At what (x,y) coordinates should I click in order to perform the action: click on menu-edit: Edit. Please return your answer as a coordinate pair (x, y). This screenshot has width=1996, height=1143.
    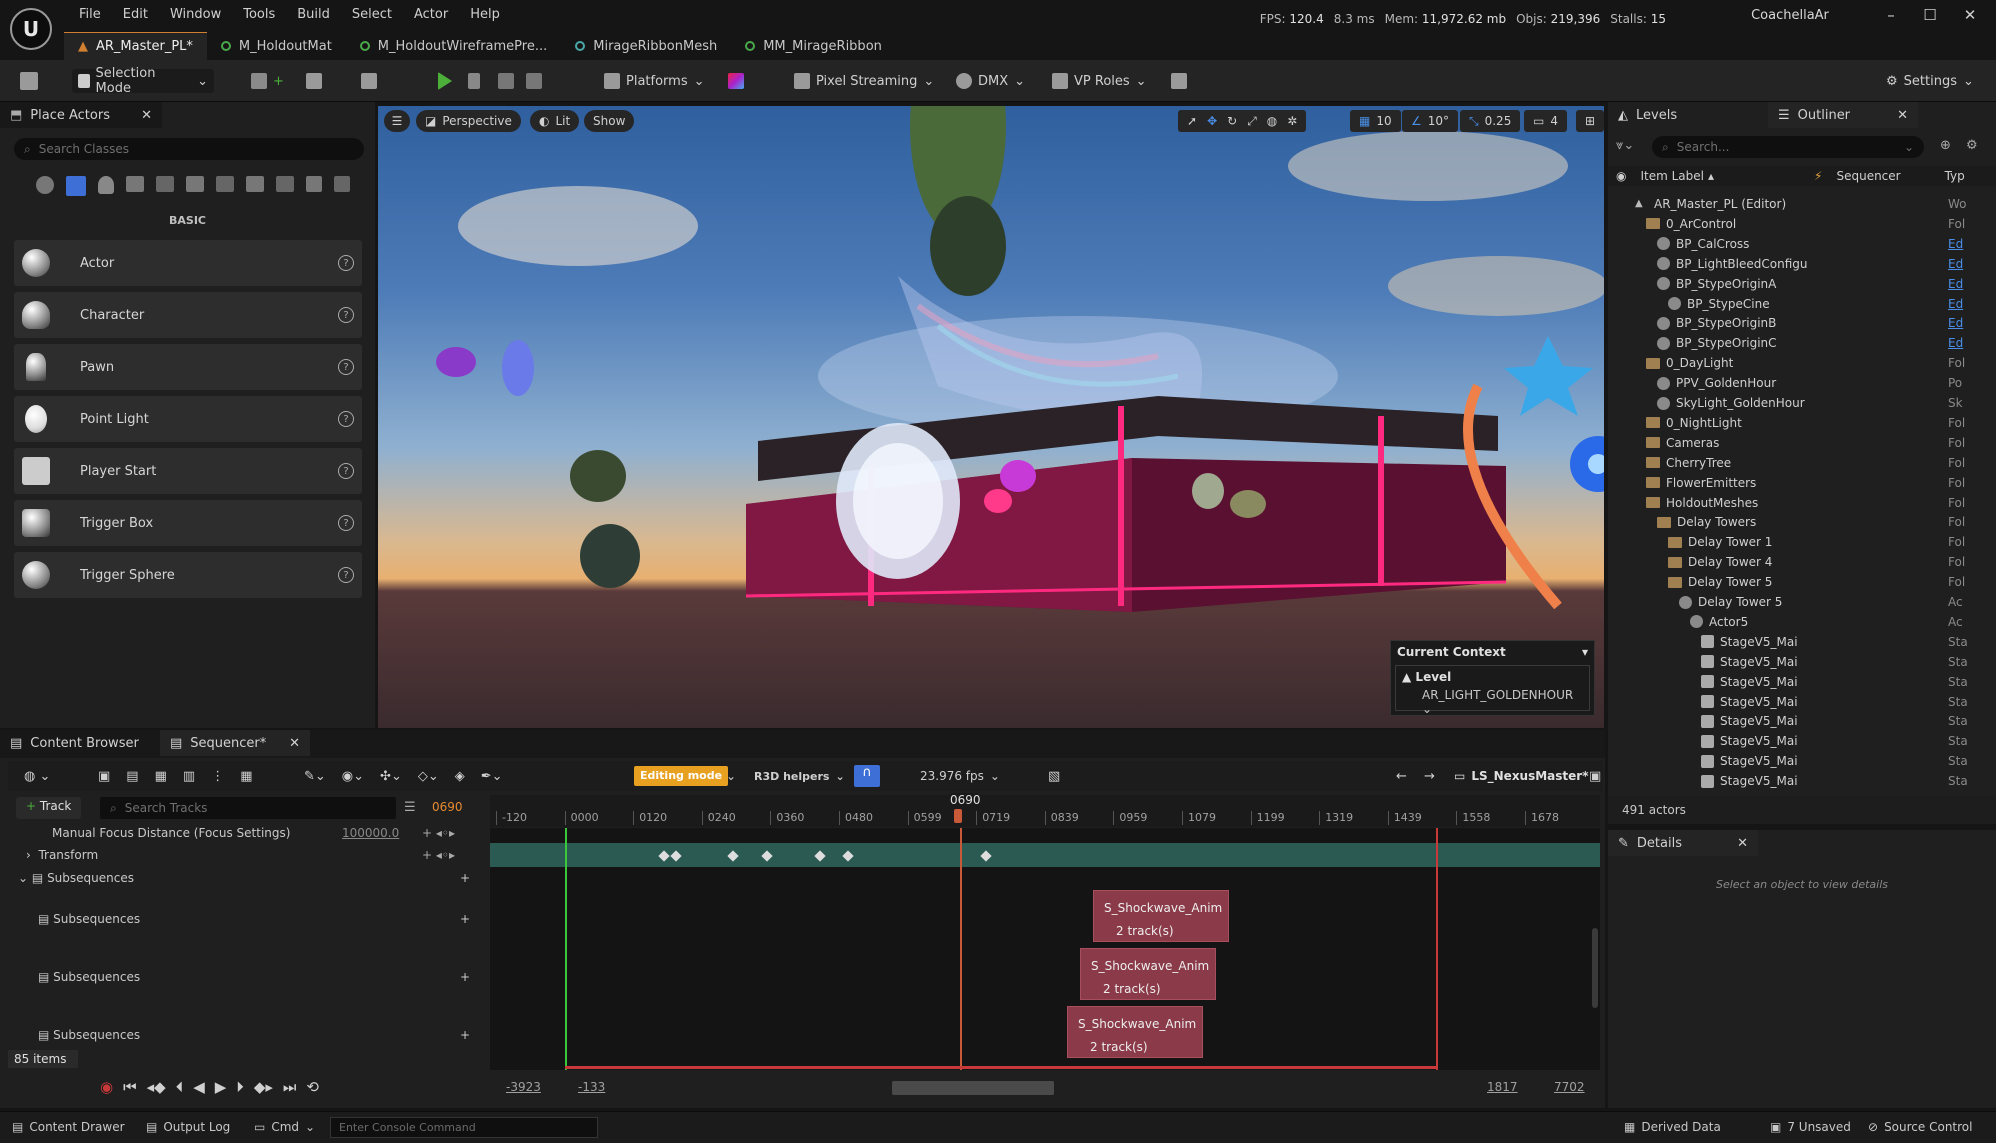
    Looking at the image, I should click on (135, 14).